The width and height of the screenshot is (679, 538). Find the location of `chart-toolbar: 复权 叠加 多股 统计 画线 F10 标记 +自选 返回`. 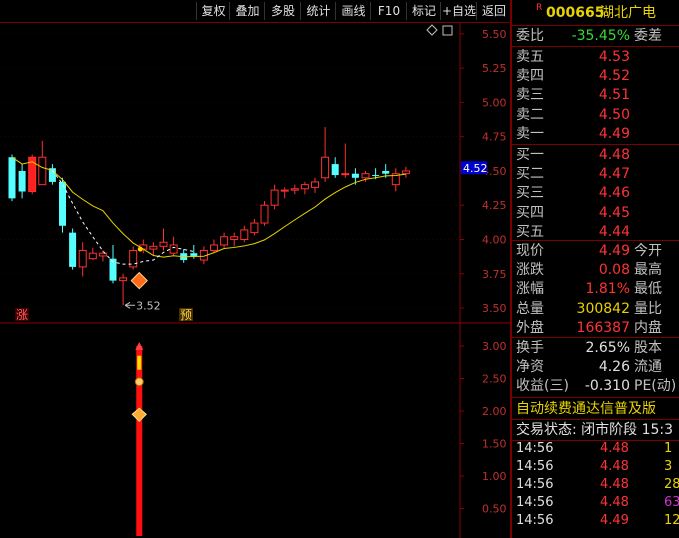

chart-toolbar: 复权 叠加 多股 统计 画线 F10 标记 +自选 返回 is located at coordinates (255, 11).